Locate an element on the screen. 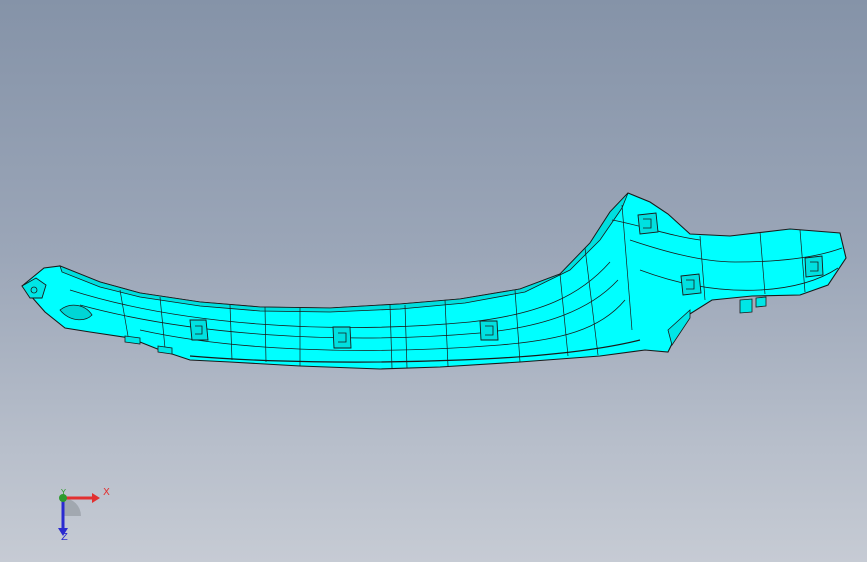 This screenshot has height=562, width=867. orientation-triad: X Y Z is located at coordinates (80, 513).